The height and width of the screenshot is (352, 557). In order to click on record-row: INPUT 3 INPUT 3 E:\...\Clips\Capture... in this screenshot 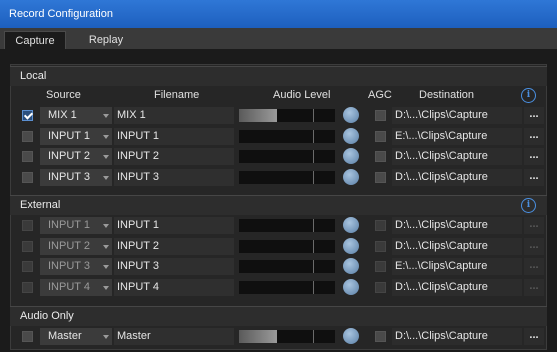, I will do `click(279, 266)`.